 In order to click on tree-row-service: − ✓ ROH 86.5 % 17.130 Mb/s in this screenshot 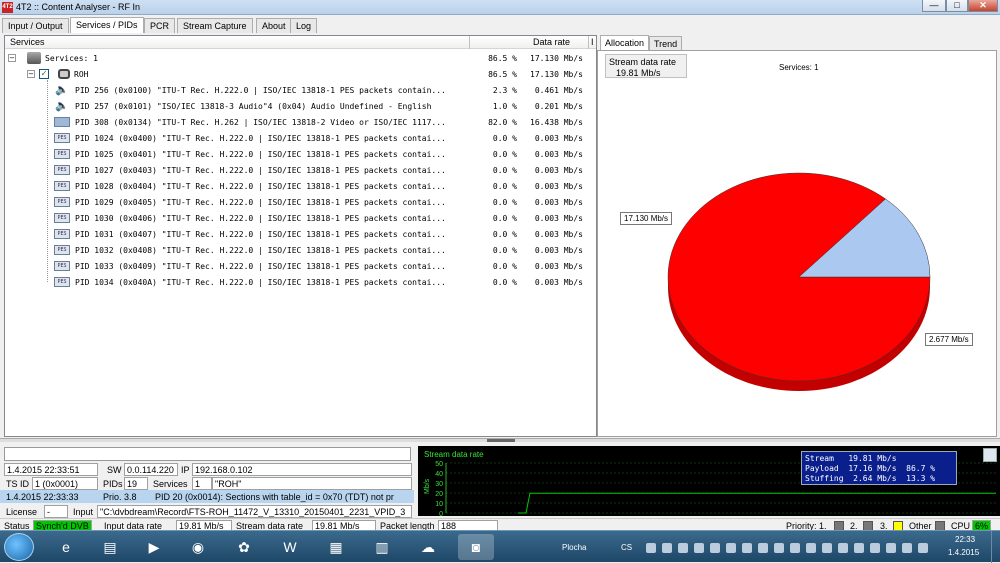, I will do `click(300, 74)`.